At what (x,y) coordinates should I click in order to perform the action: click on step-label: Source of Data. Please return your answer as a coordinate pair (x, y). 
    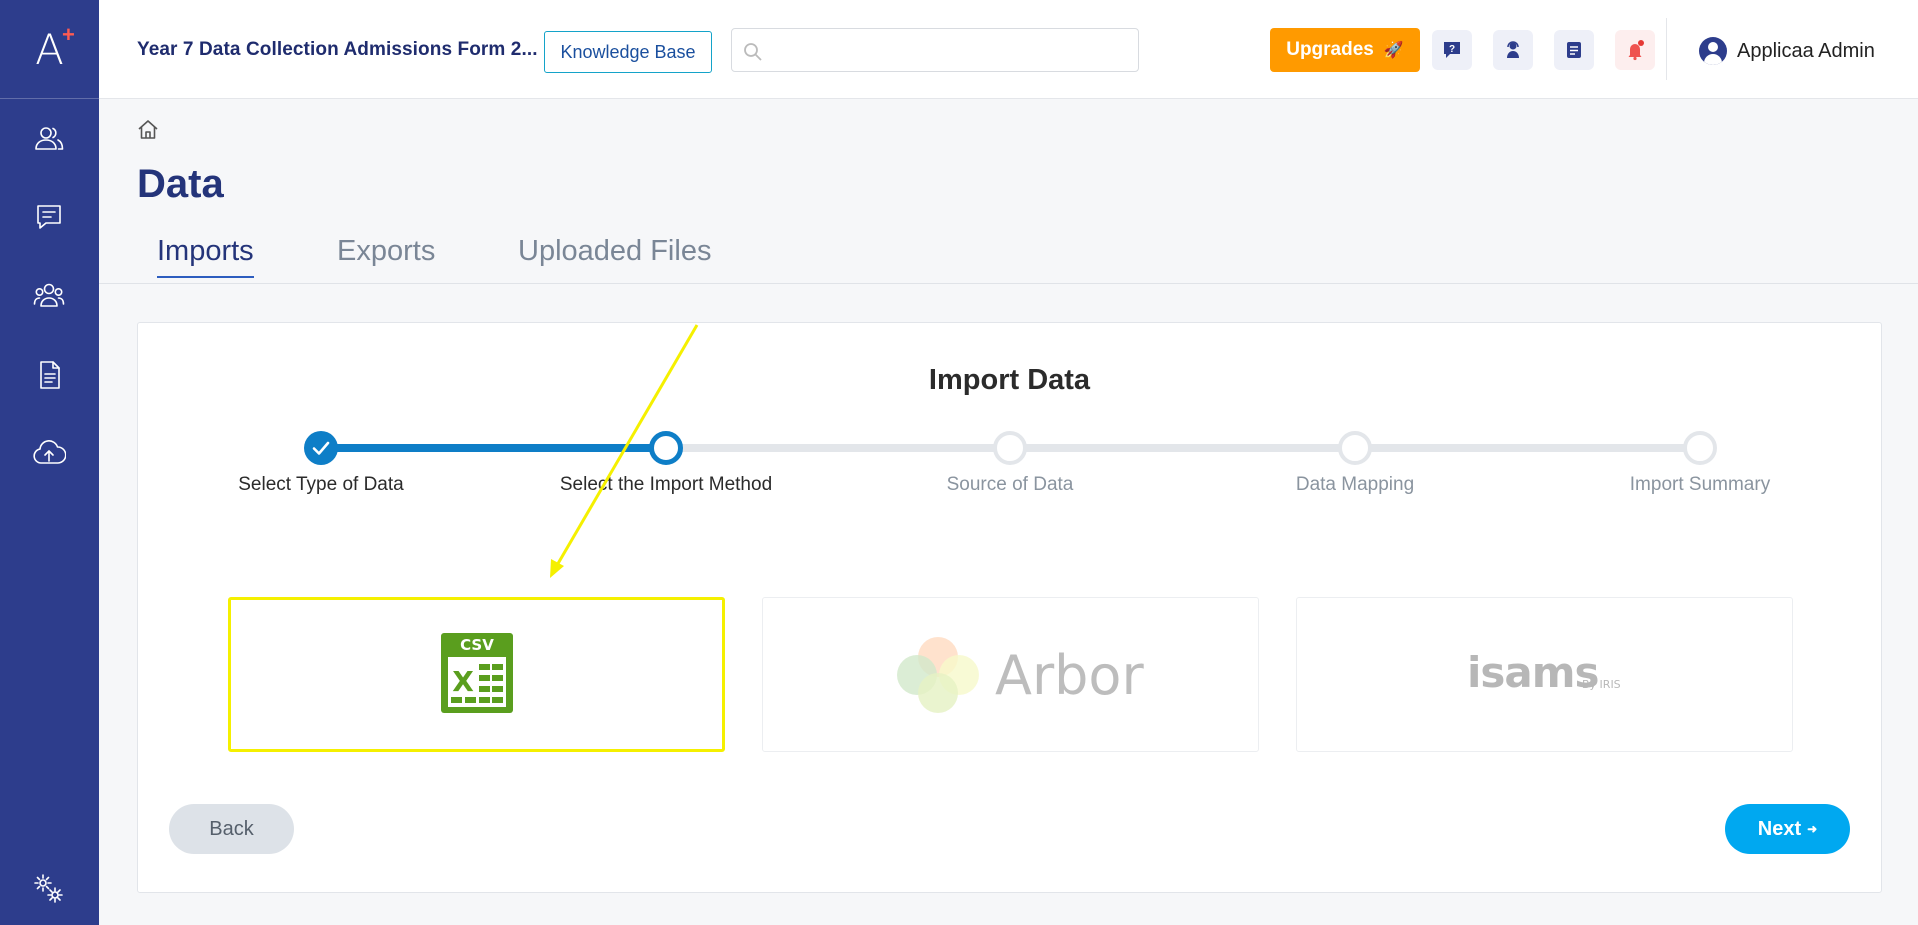
    Looking at the image, I should click on (1010, 484).